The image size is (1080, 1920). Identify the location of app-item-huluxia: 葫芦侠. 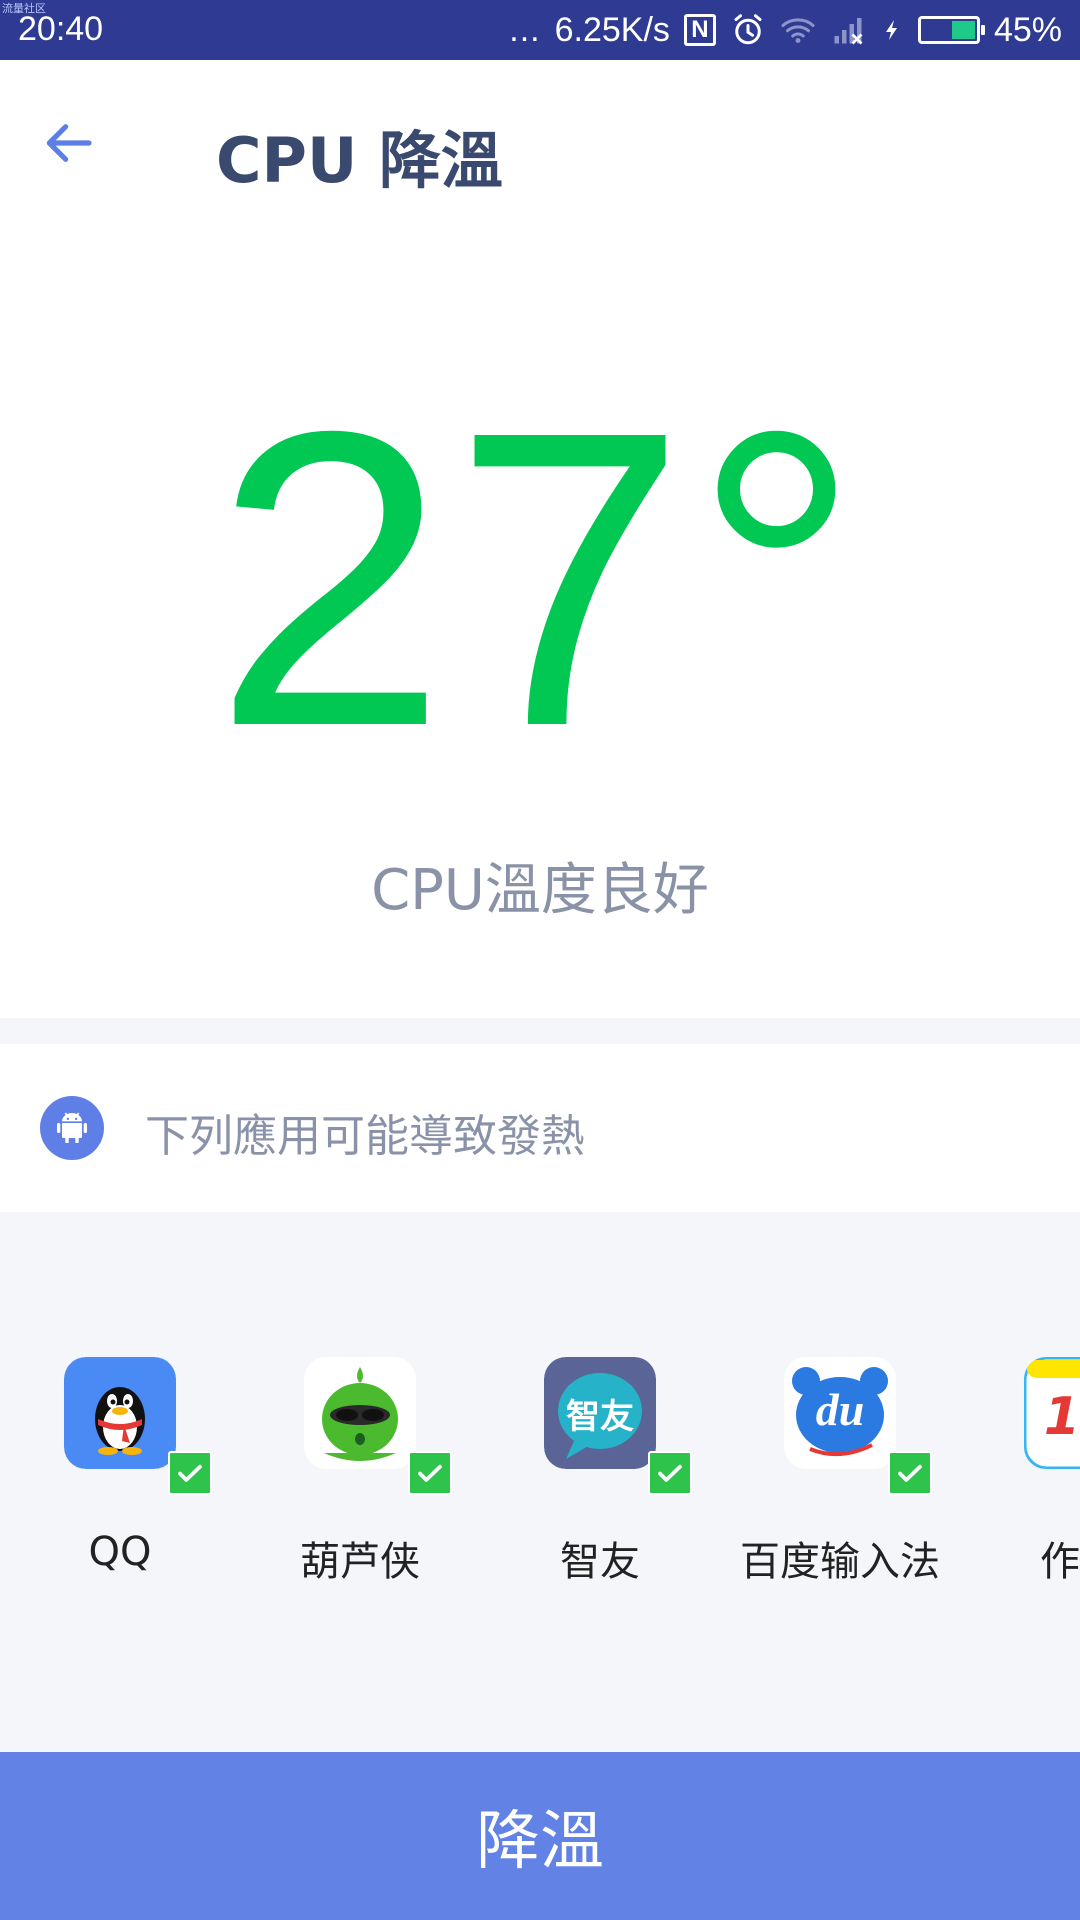
(360, 1472).